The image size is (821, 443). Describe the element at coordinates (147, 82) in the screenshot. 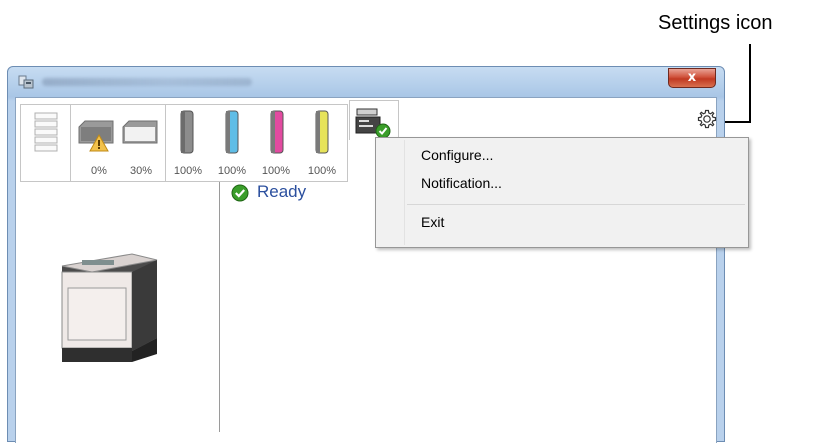

I see `window-title-redacted` at that location.